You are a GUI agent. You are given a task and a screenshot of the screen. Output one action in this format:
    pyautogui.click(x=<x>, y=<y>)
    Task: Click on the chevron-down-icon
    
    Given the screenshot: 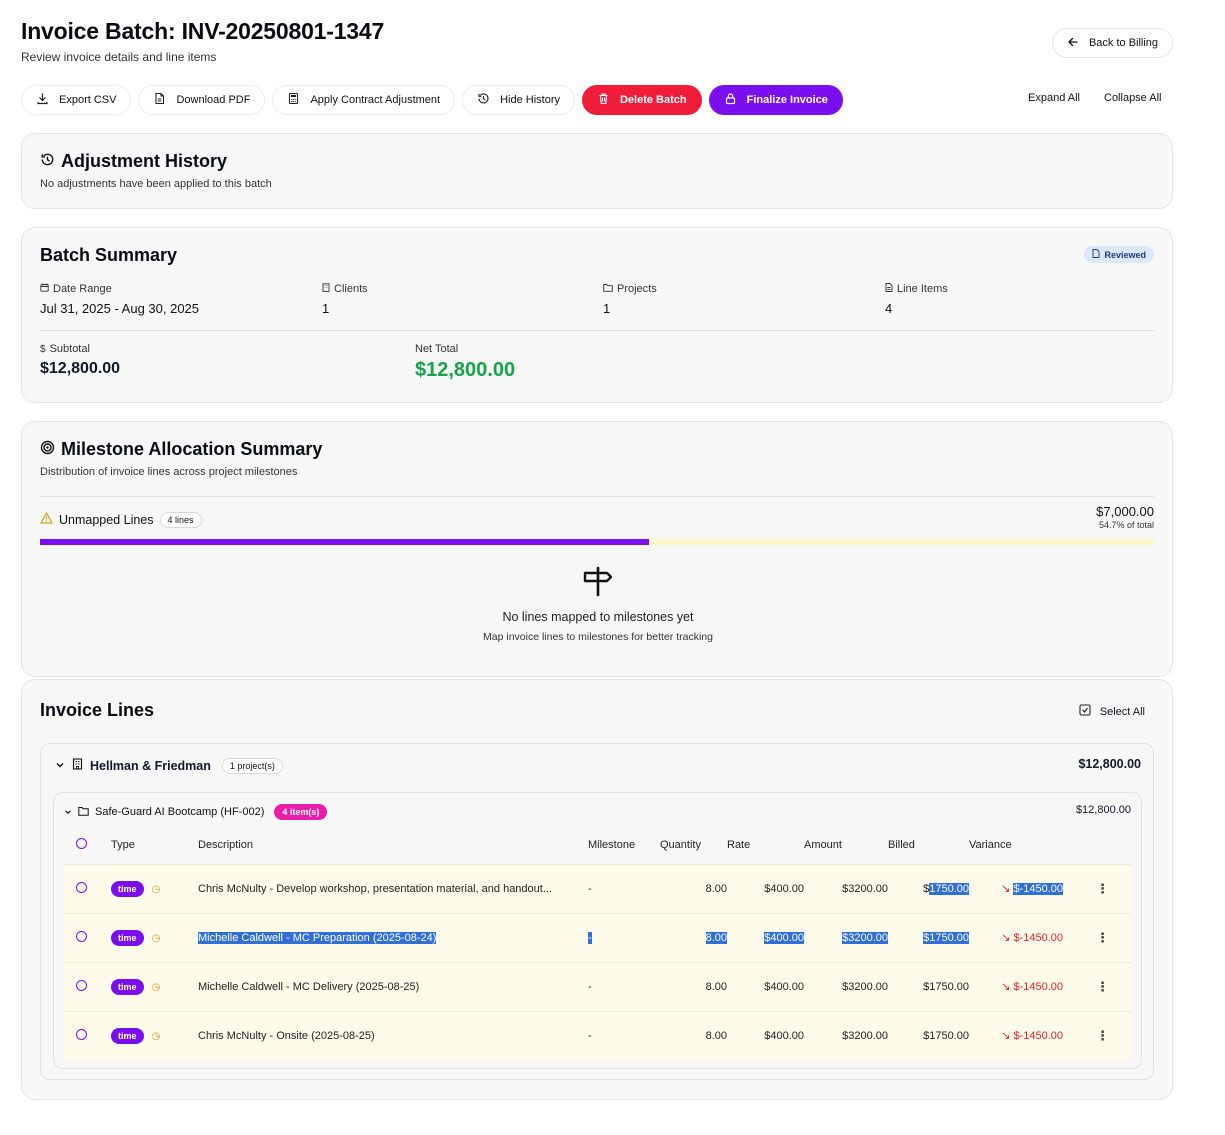 What is the action you would take?
    pyautogui.click(x=60, y=766)
    